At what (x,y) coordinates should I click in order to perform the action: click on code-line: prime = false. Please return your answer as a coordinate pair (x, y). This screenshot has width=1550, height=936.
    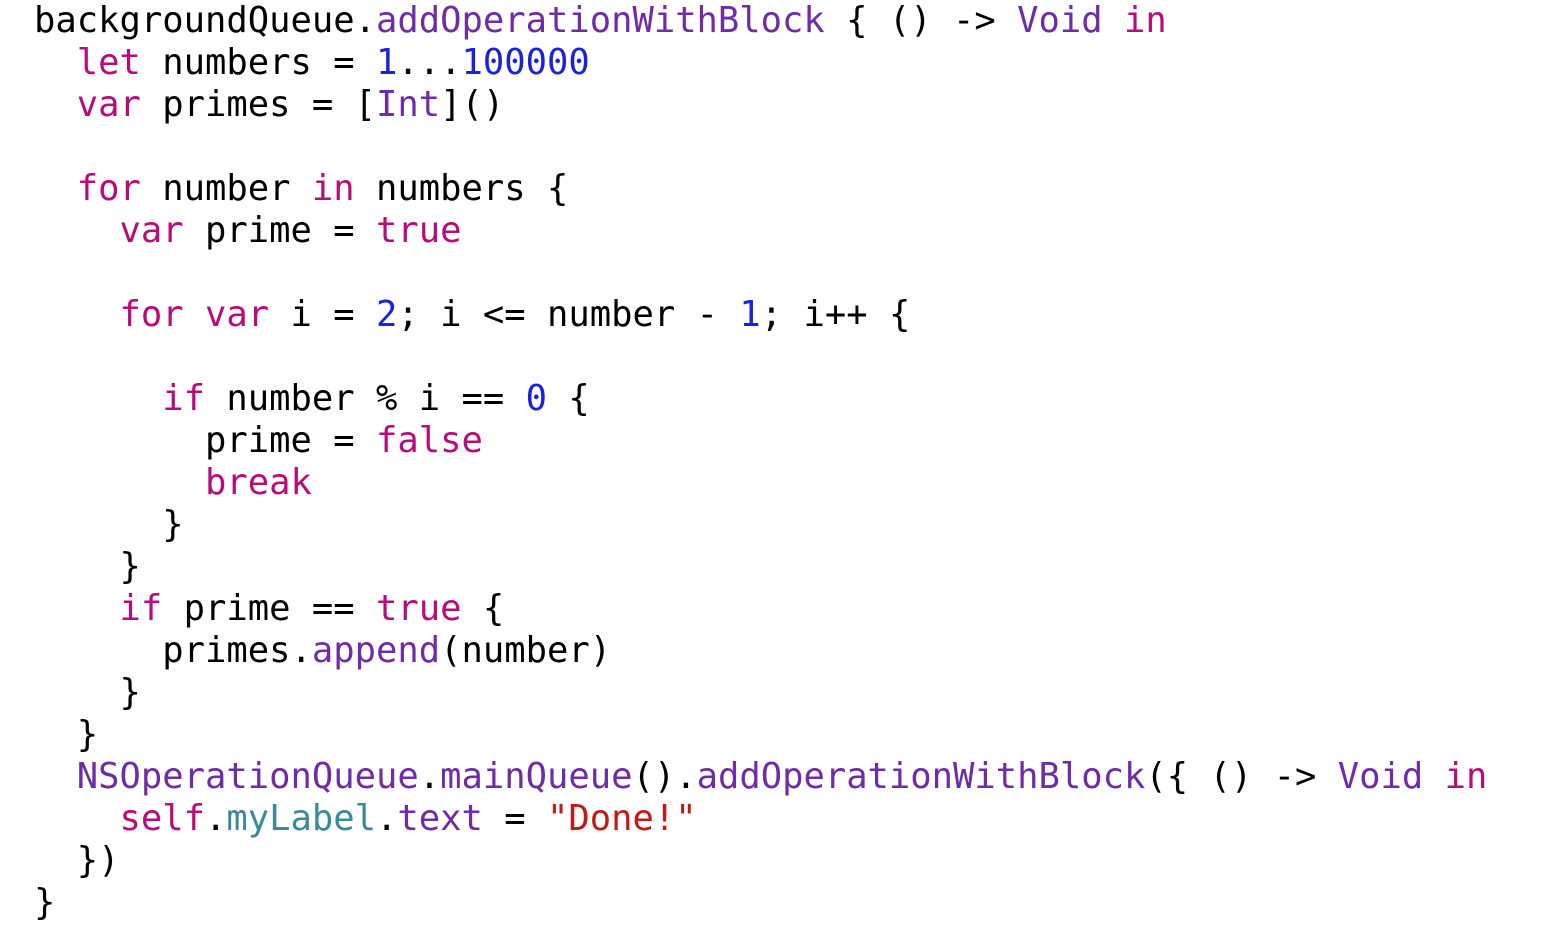
    Looking at the image, I should click on (760, 441).